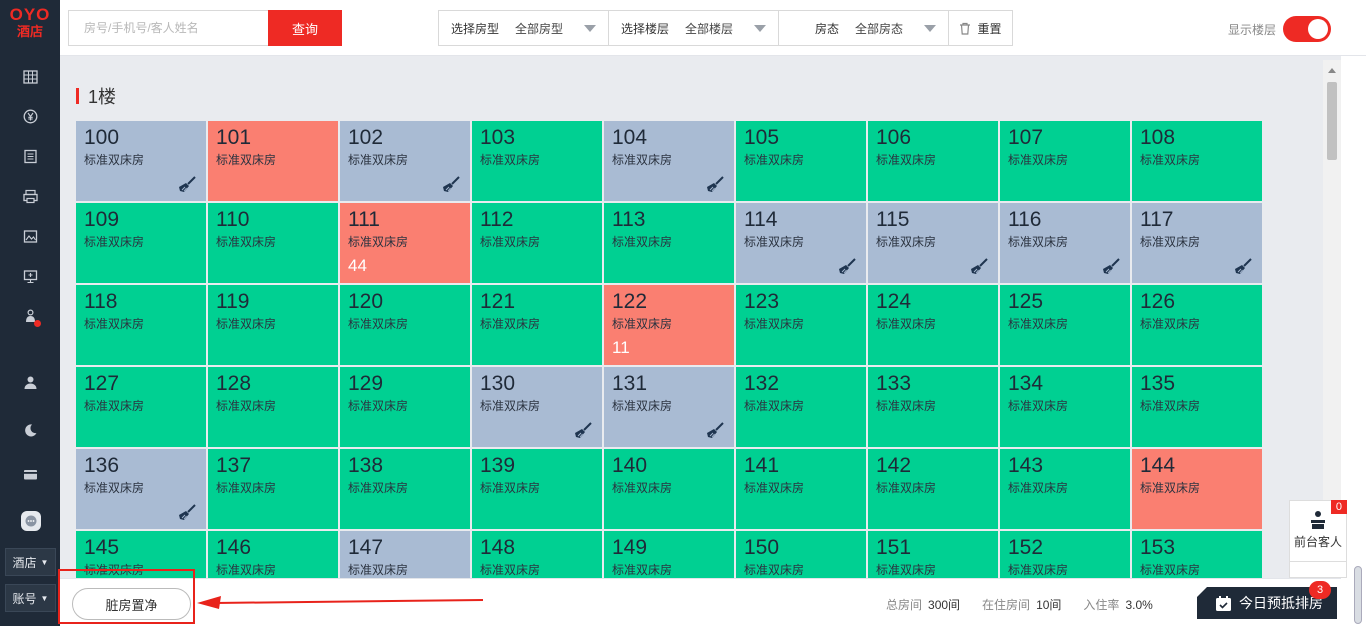 This screenshot has height=626, width=1366. I want to click on room-tile-116: 116 标准双床房, so click(1065, 243).